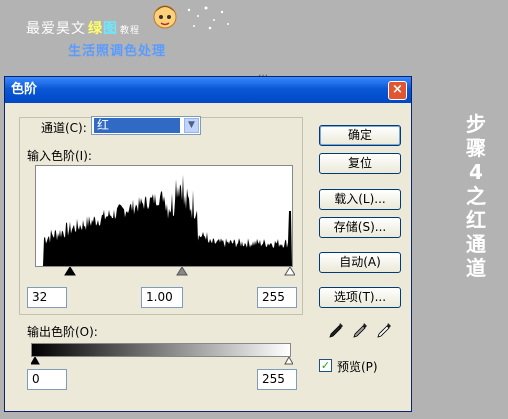 This screenshot has height=419, width=508. What do you see at coordinates (62, 332) in the screenshot?
I see `output-levels-label: 输出色阶(O):` at bounding box center [62, 332].